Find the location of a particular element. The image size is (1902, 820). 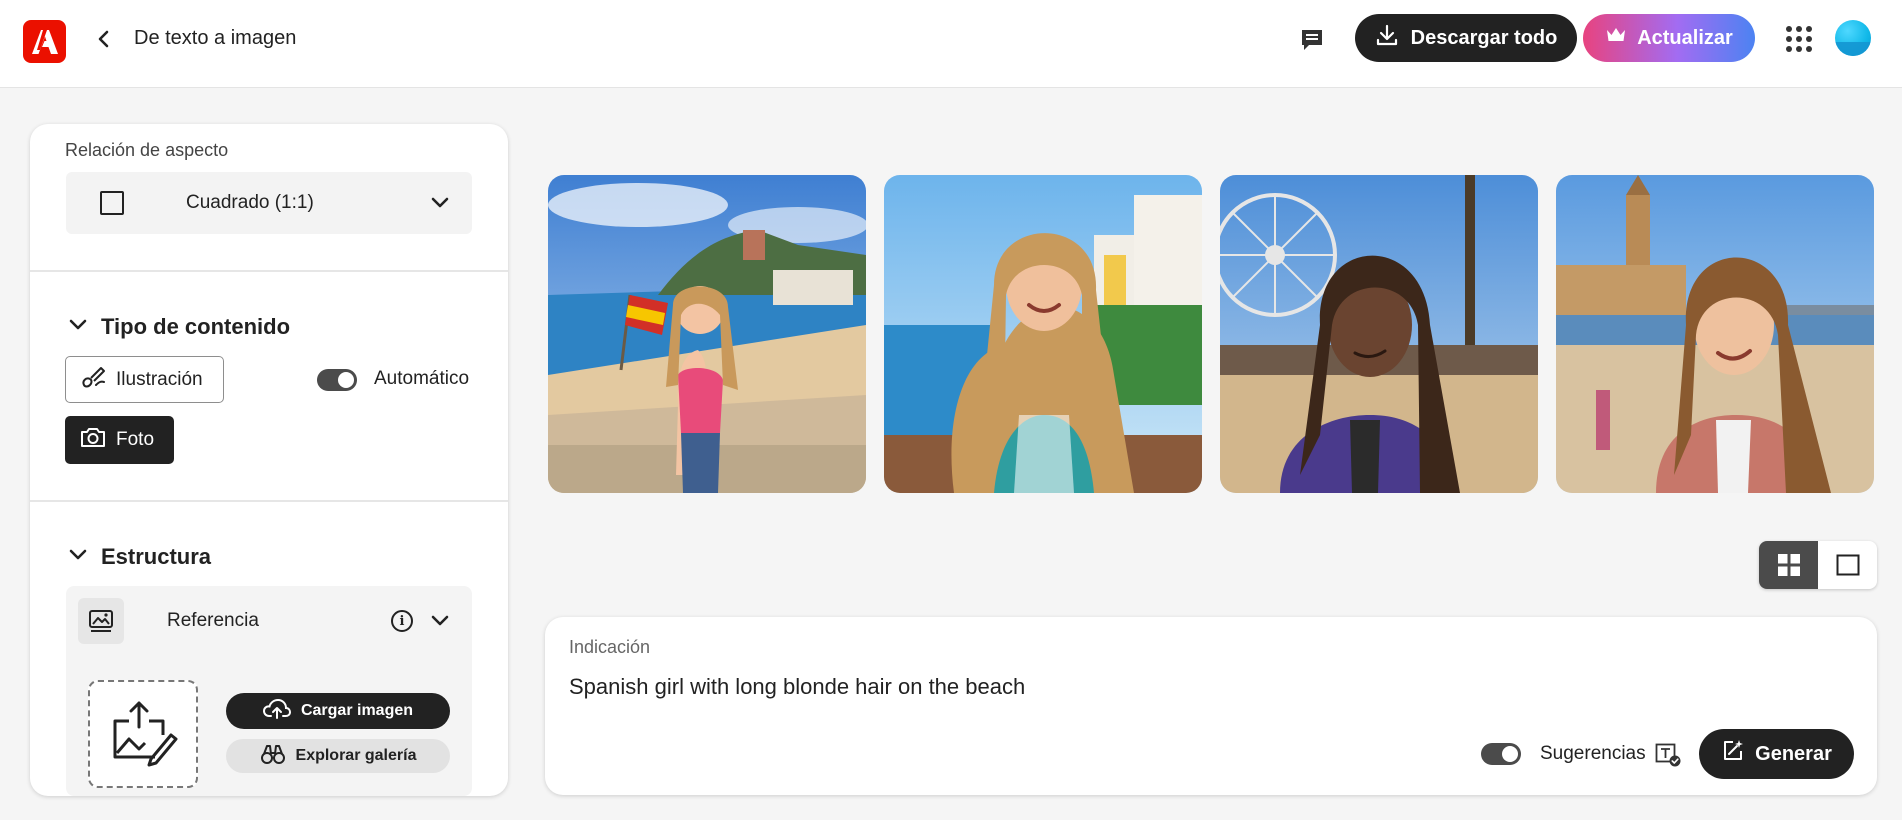

reference-image-icon is located at coordinates (101, 621).